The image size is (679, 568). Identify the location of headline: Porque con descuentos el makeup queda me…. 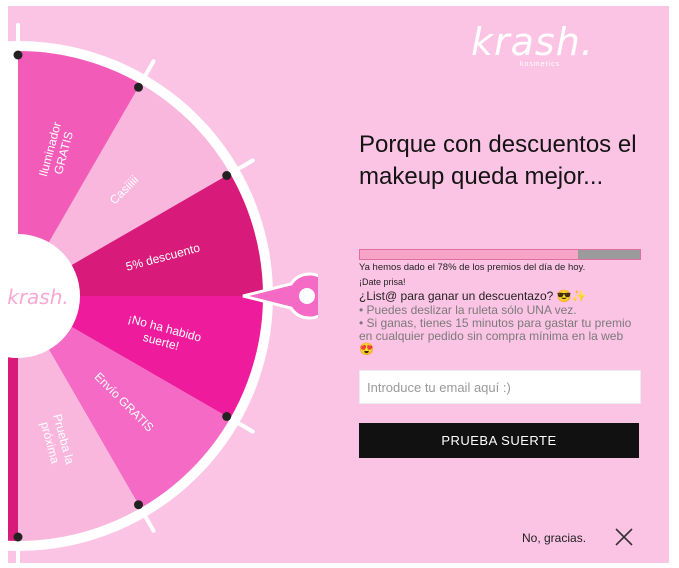
(498, 160).